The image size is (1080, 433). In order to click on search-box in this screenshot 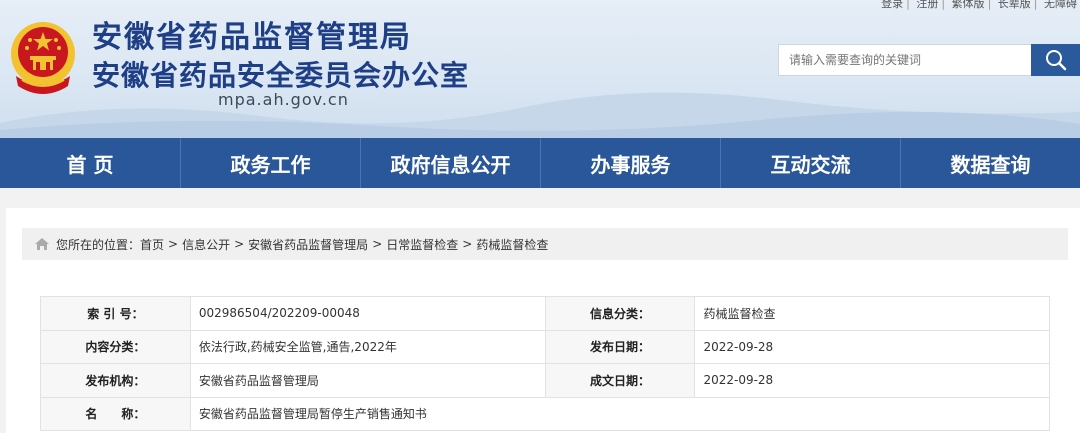, I will do `click(929, 60)`.